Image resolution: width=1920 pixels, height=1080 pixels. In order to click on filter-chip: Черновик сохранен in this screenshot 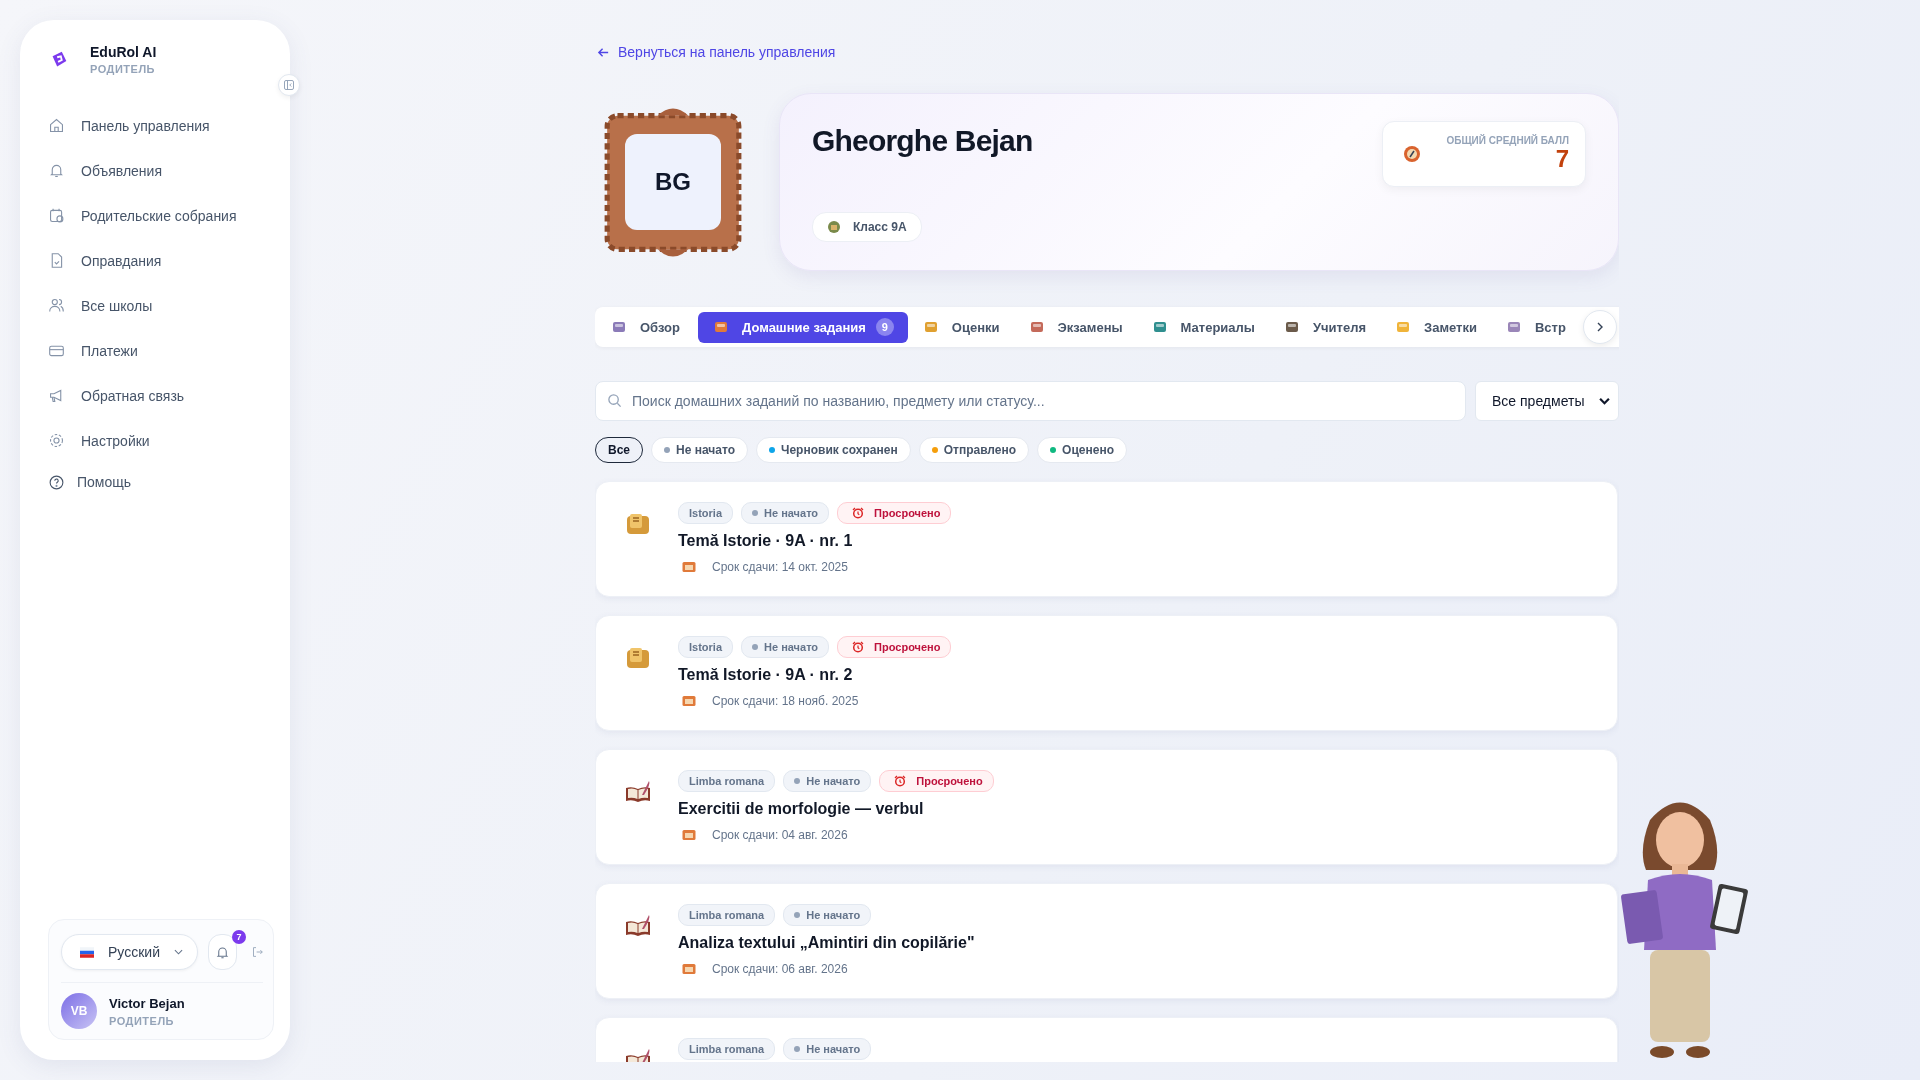, I will do `click(833, 450)`.